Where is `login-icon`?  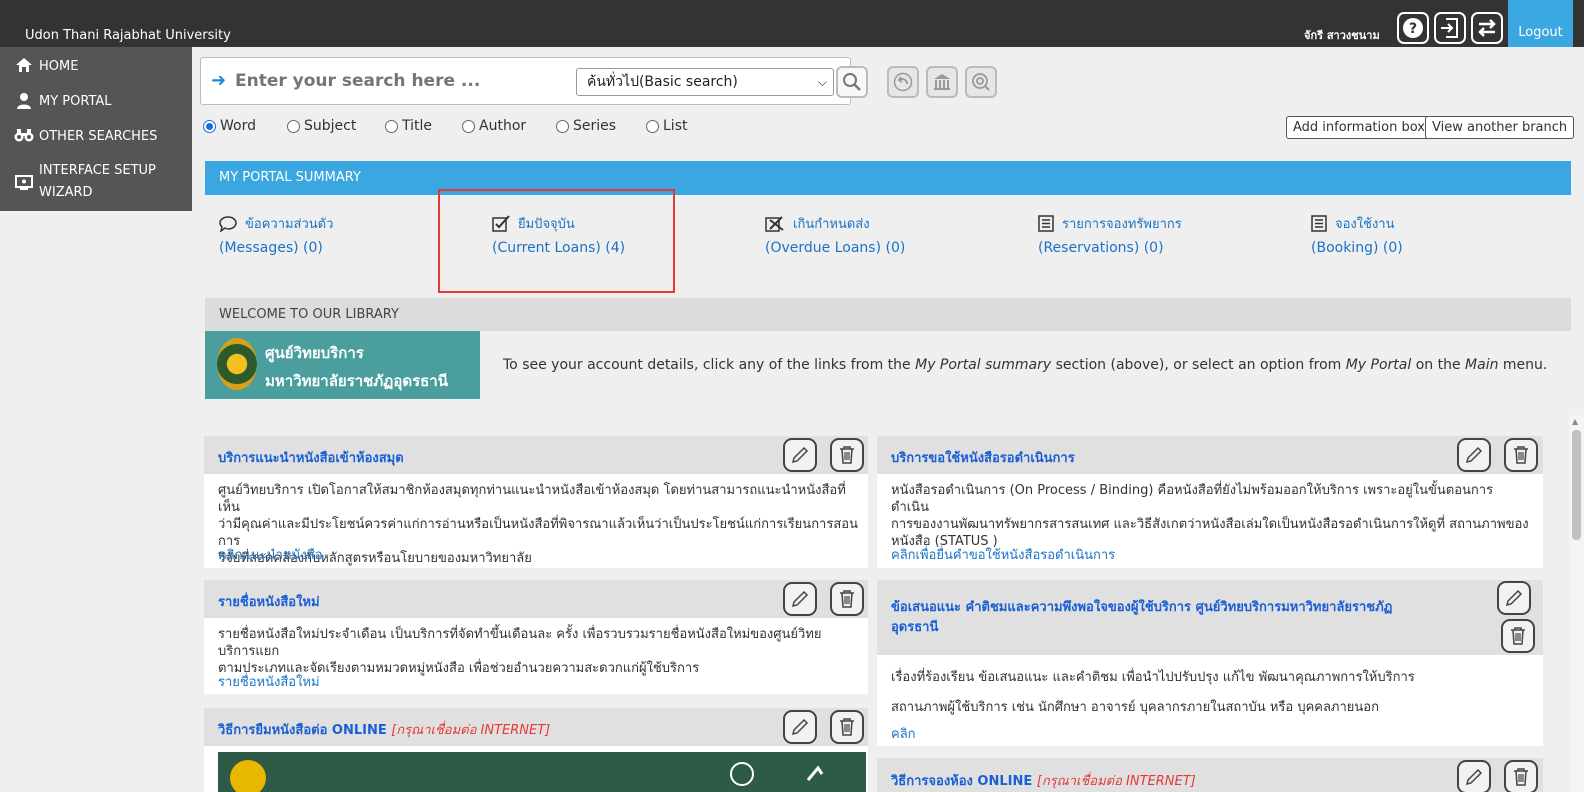
login-icon is located at coordinates (1450, 28).